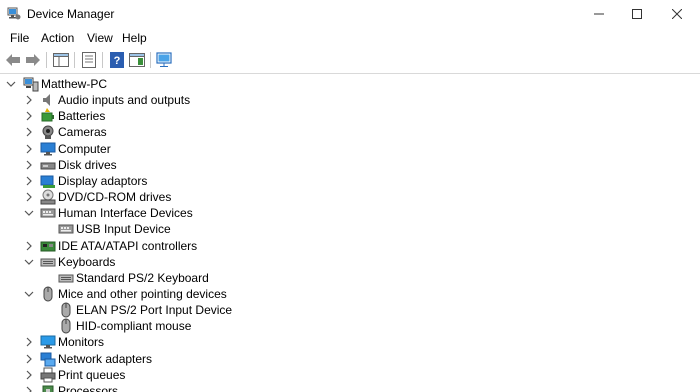  What do you see at coordinates (347, 132) in the screenshot?
I see `tree-category: Cameras` at bounding box center [347, 132].